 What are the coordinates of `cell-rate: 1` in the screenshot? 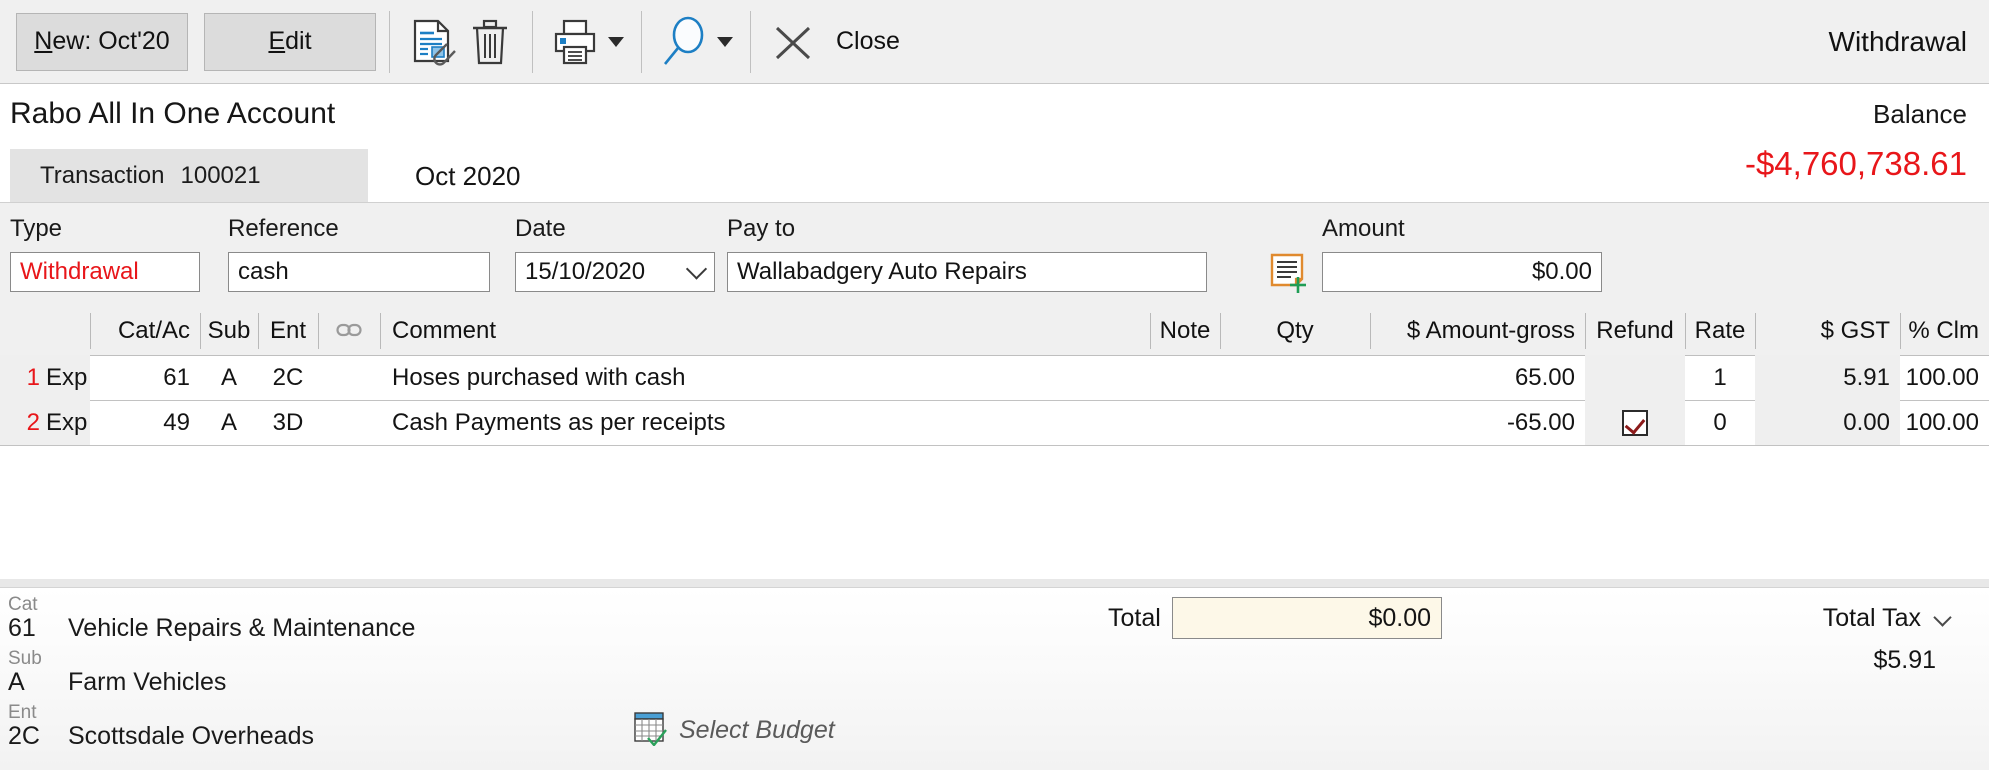 It's located at (1720, 377).